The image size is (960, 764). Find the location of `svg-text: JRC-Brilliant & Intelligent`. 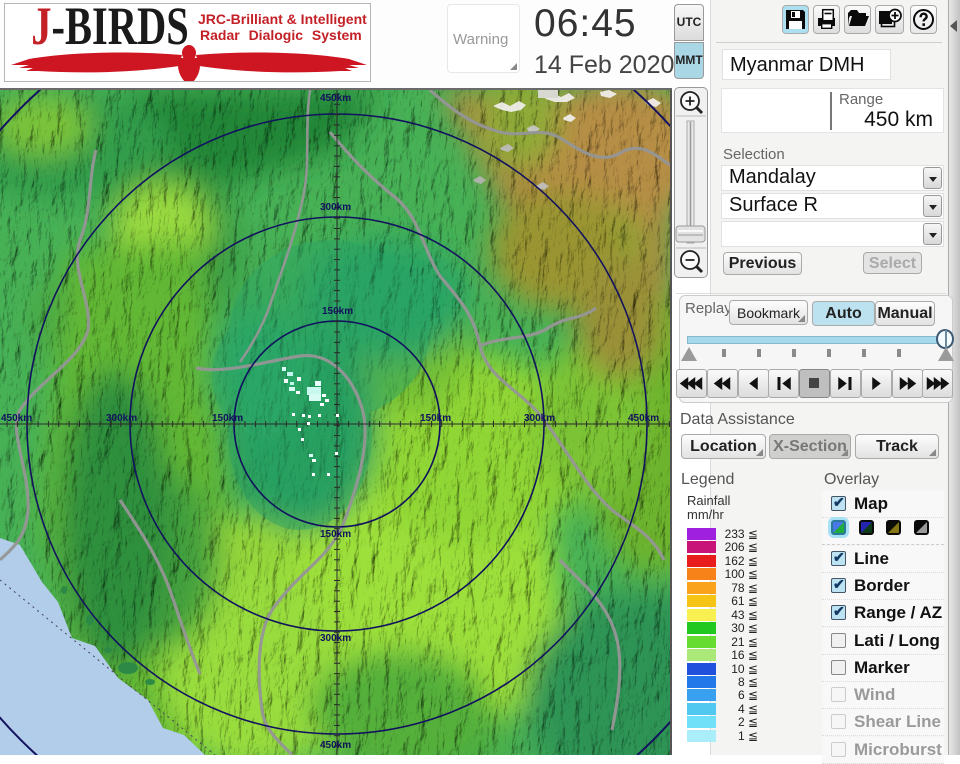

svg-text: JRC-Brilliant & Intelligent is located at coordinates (282, 19).